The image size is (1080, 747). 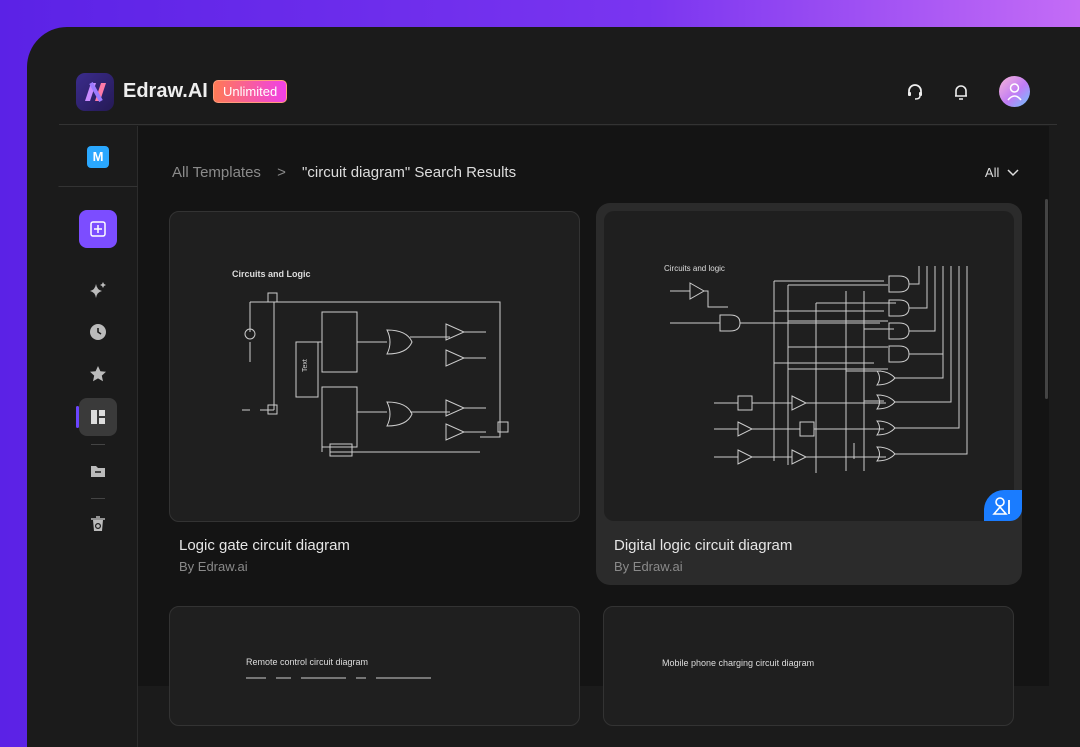 I want to click on headset-icon, so click(x=915, y=92).